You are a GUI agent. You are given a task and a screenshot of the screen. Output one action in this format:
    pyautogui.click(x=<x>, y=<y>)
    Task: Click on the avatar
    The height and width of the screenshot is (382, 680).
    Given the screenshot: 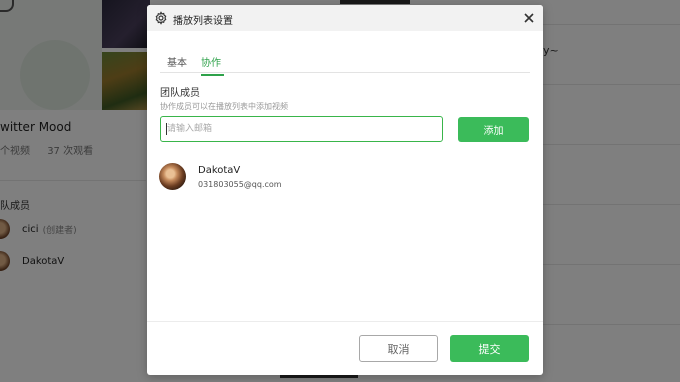 What is the action you would take?
    pyautogui.click(x=172, y=176)
    